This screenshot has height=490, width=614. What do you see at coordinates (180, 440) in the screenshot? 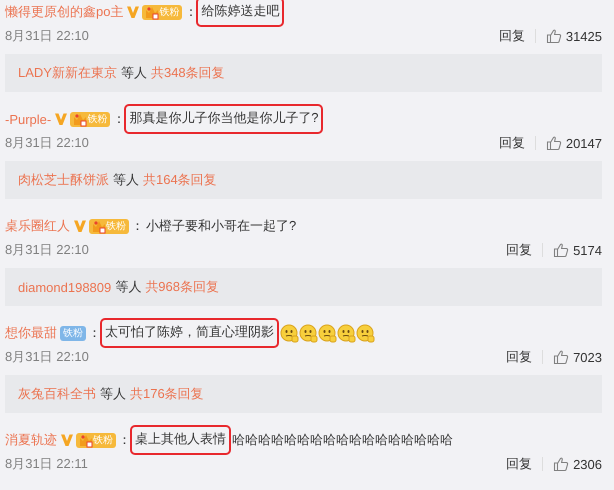
I see `comment-text: 桌上其他人表情` at bounding box center [180, 440].